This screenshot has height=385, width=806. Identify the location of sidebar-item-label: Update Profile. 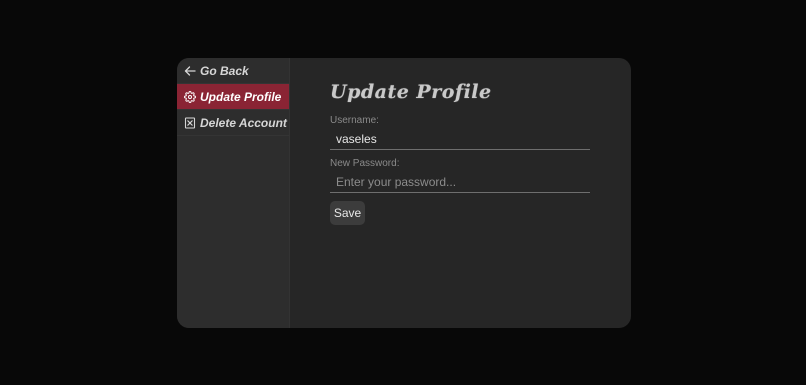
(241, 96).